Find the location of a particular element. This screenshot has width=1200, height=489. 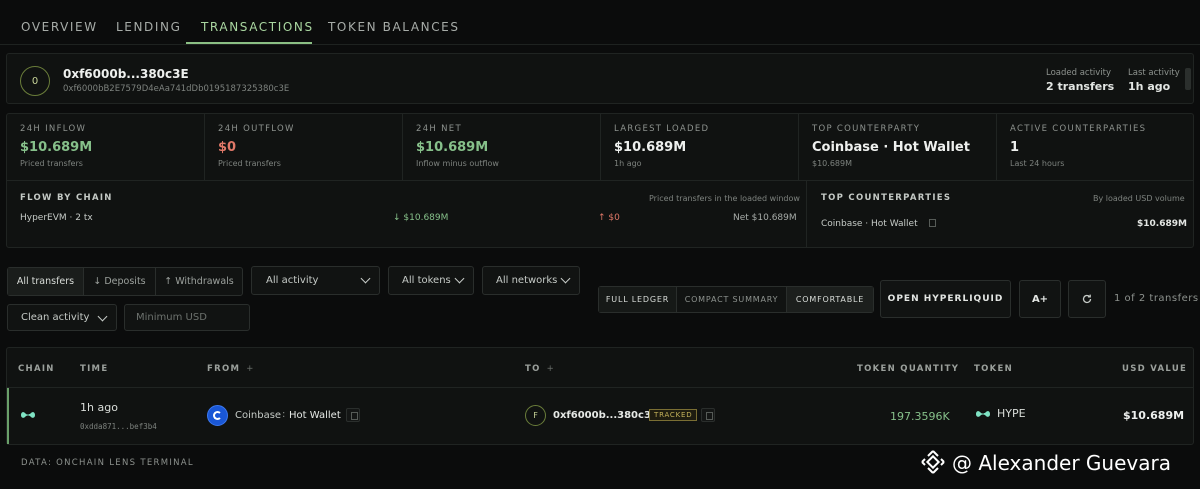

mode-comfortable: COMFORTABLE is located at coordinates (830, 299).